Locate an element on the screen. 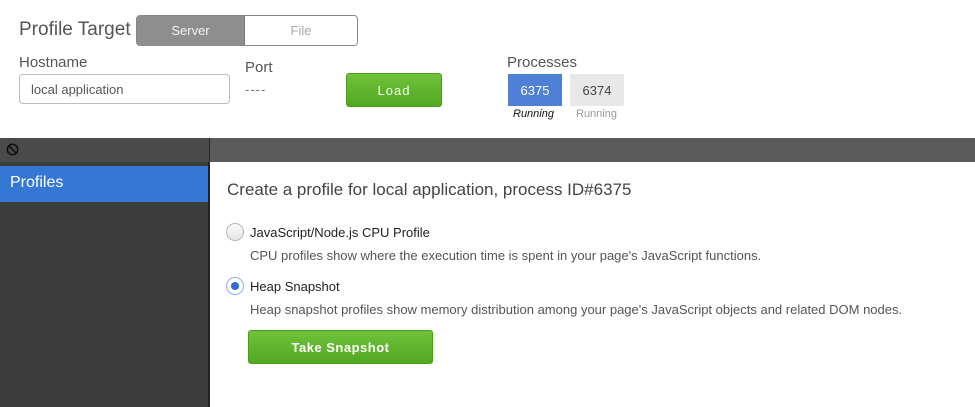 The height and width of the screenshot is (407, 975). process-6375-status: Running is located at coordinates (533, 114).